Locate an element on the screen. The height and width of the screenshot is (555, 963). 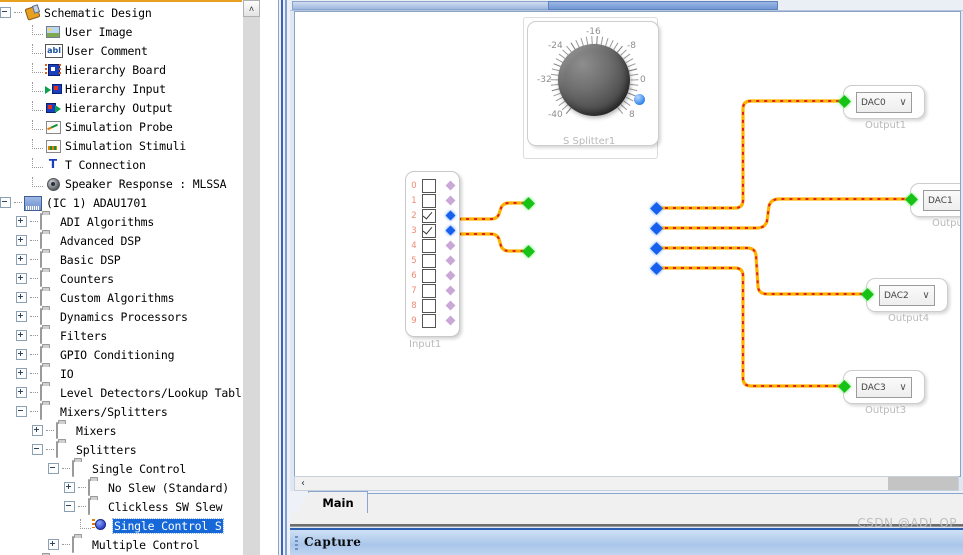
dac-select-3: DAC2 ∨ is located at coordinates (907, 295).